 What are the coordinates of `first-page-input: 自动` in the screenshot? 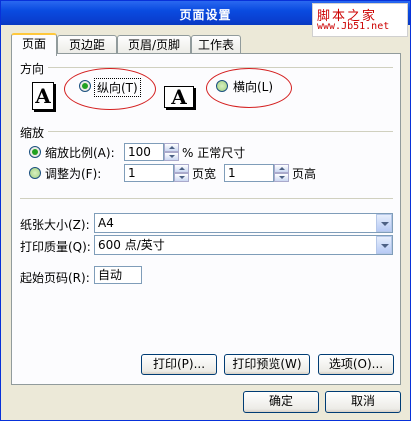 It's located at (118, 275).